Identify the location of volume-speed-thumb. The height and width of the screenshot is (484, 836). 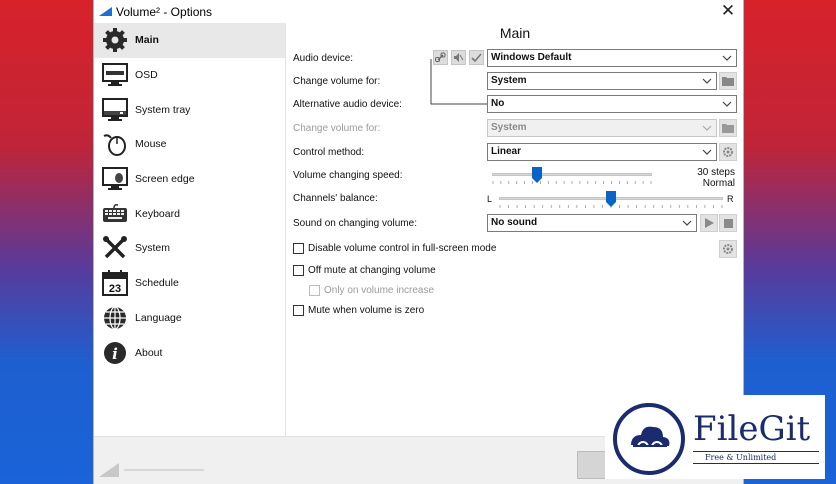
(536, 175).